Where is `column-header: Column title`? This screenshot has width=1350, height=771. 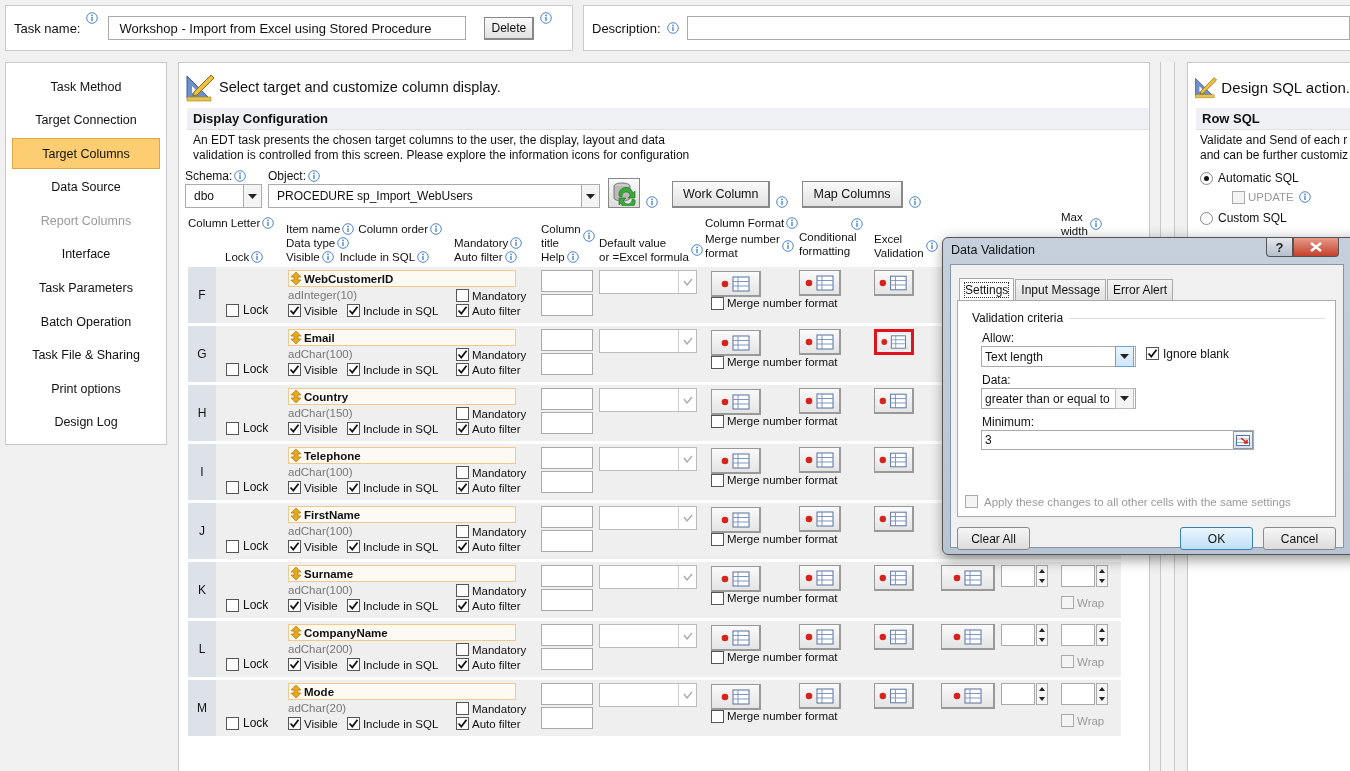 column-header: Column title is located at coordinates (561, 236).